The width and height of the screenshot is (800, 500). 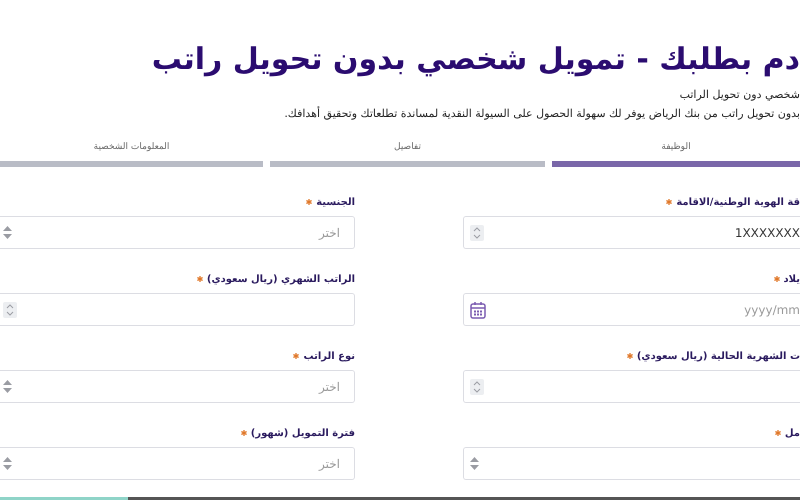 I want to click on step-label: المعلومات الشخصية, so click(x=132, y=147).